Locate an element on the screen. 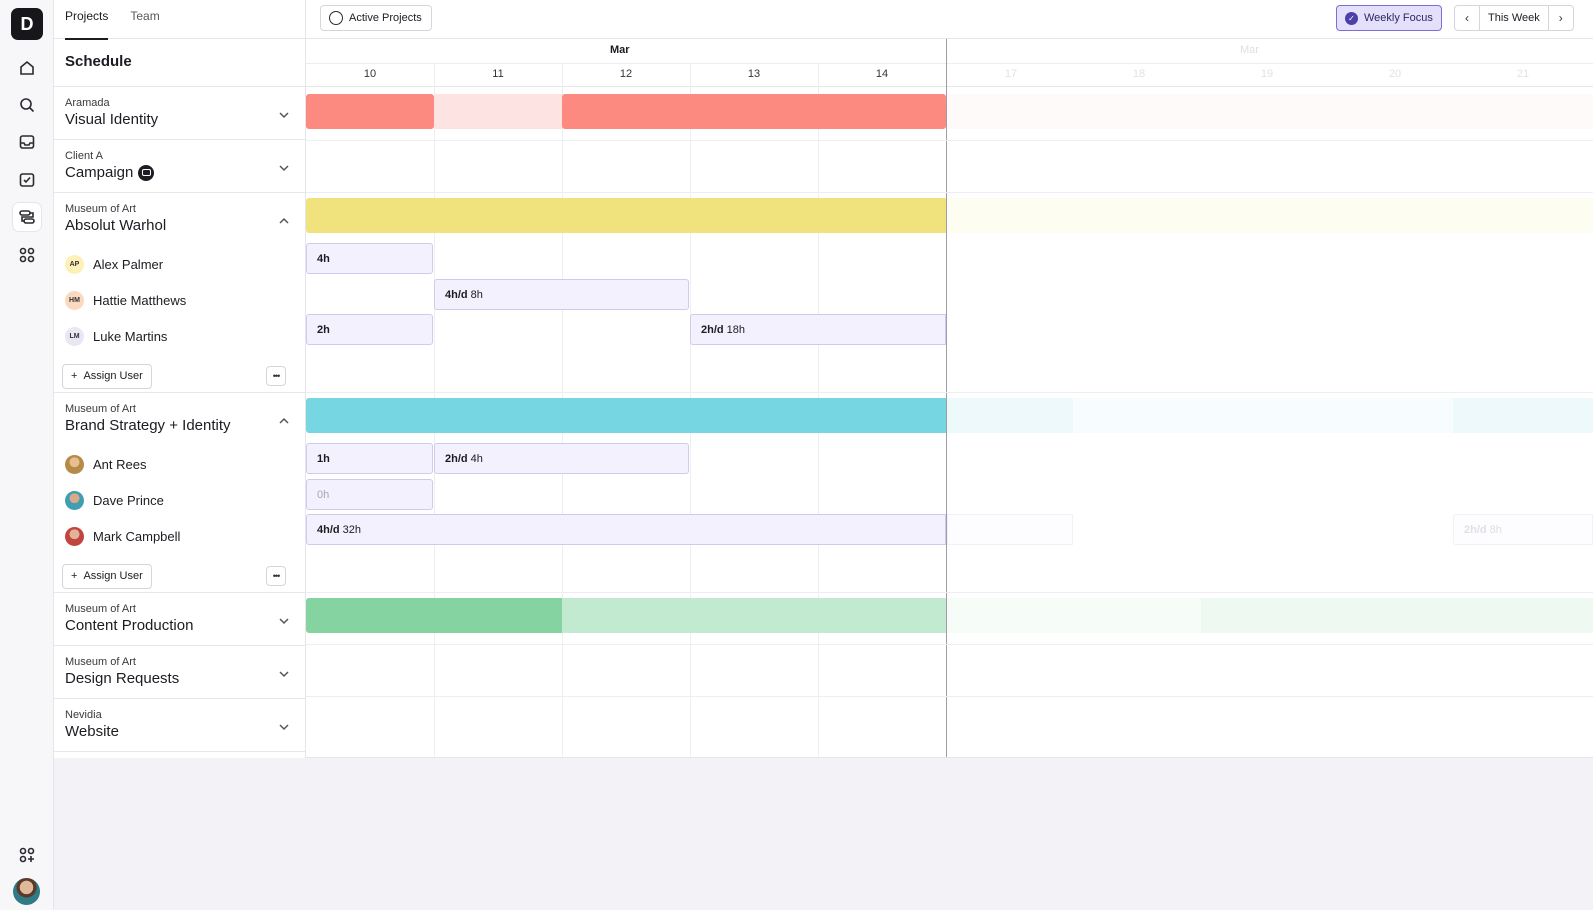 Image resolution: width=1593 pixels, height=910 pixels. project-row-website: Nevidia Website is located at coordinates (179, 725).